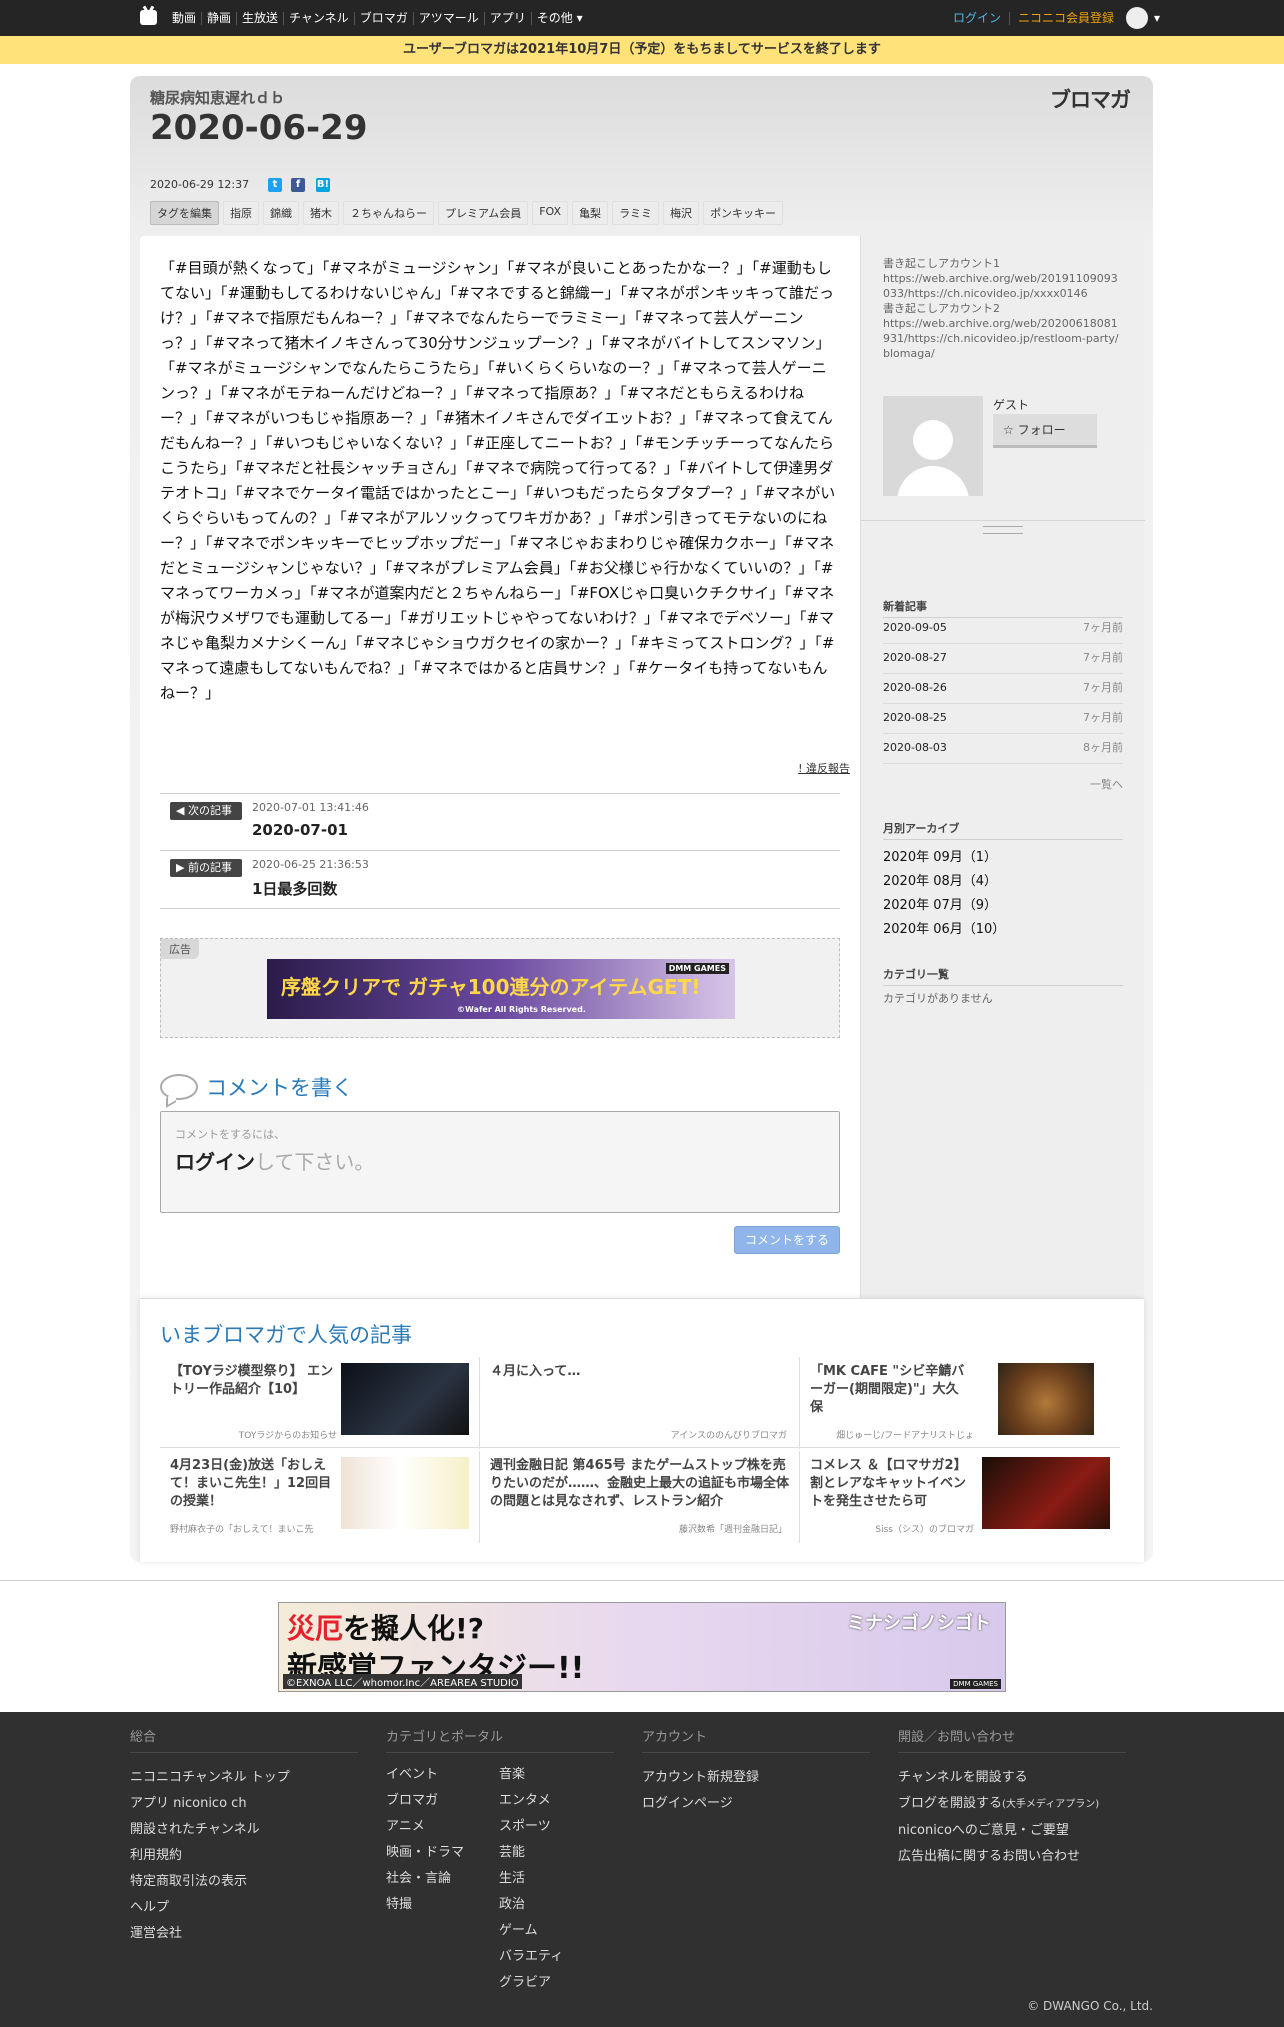  What do you see at coordinates (531, 1775) in the screenshot?
I see `footer-link: 音楽` at bounding box center [531, 1775].